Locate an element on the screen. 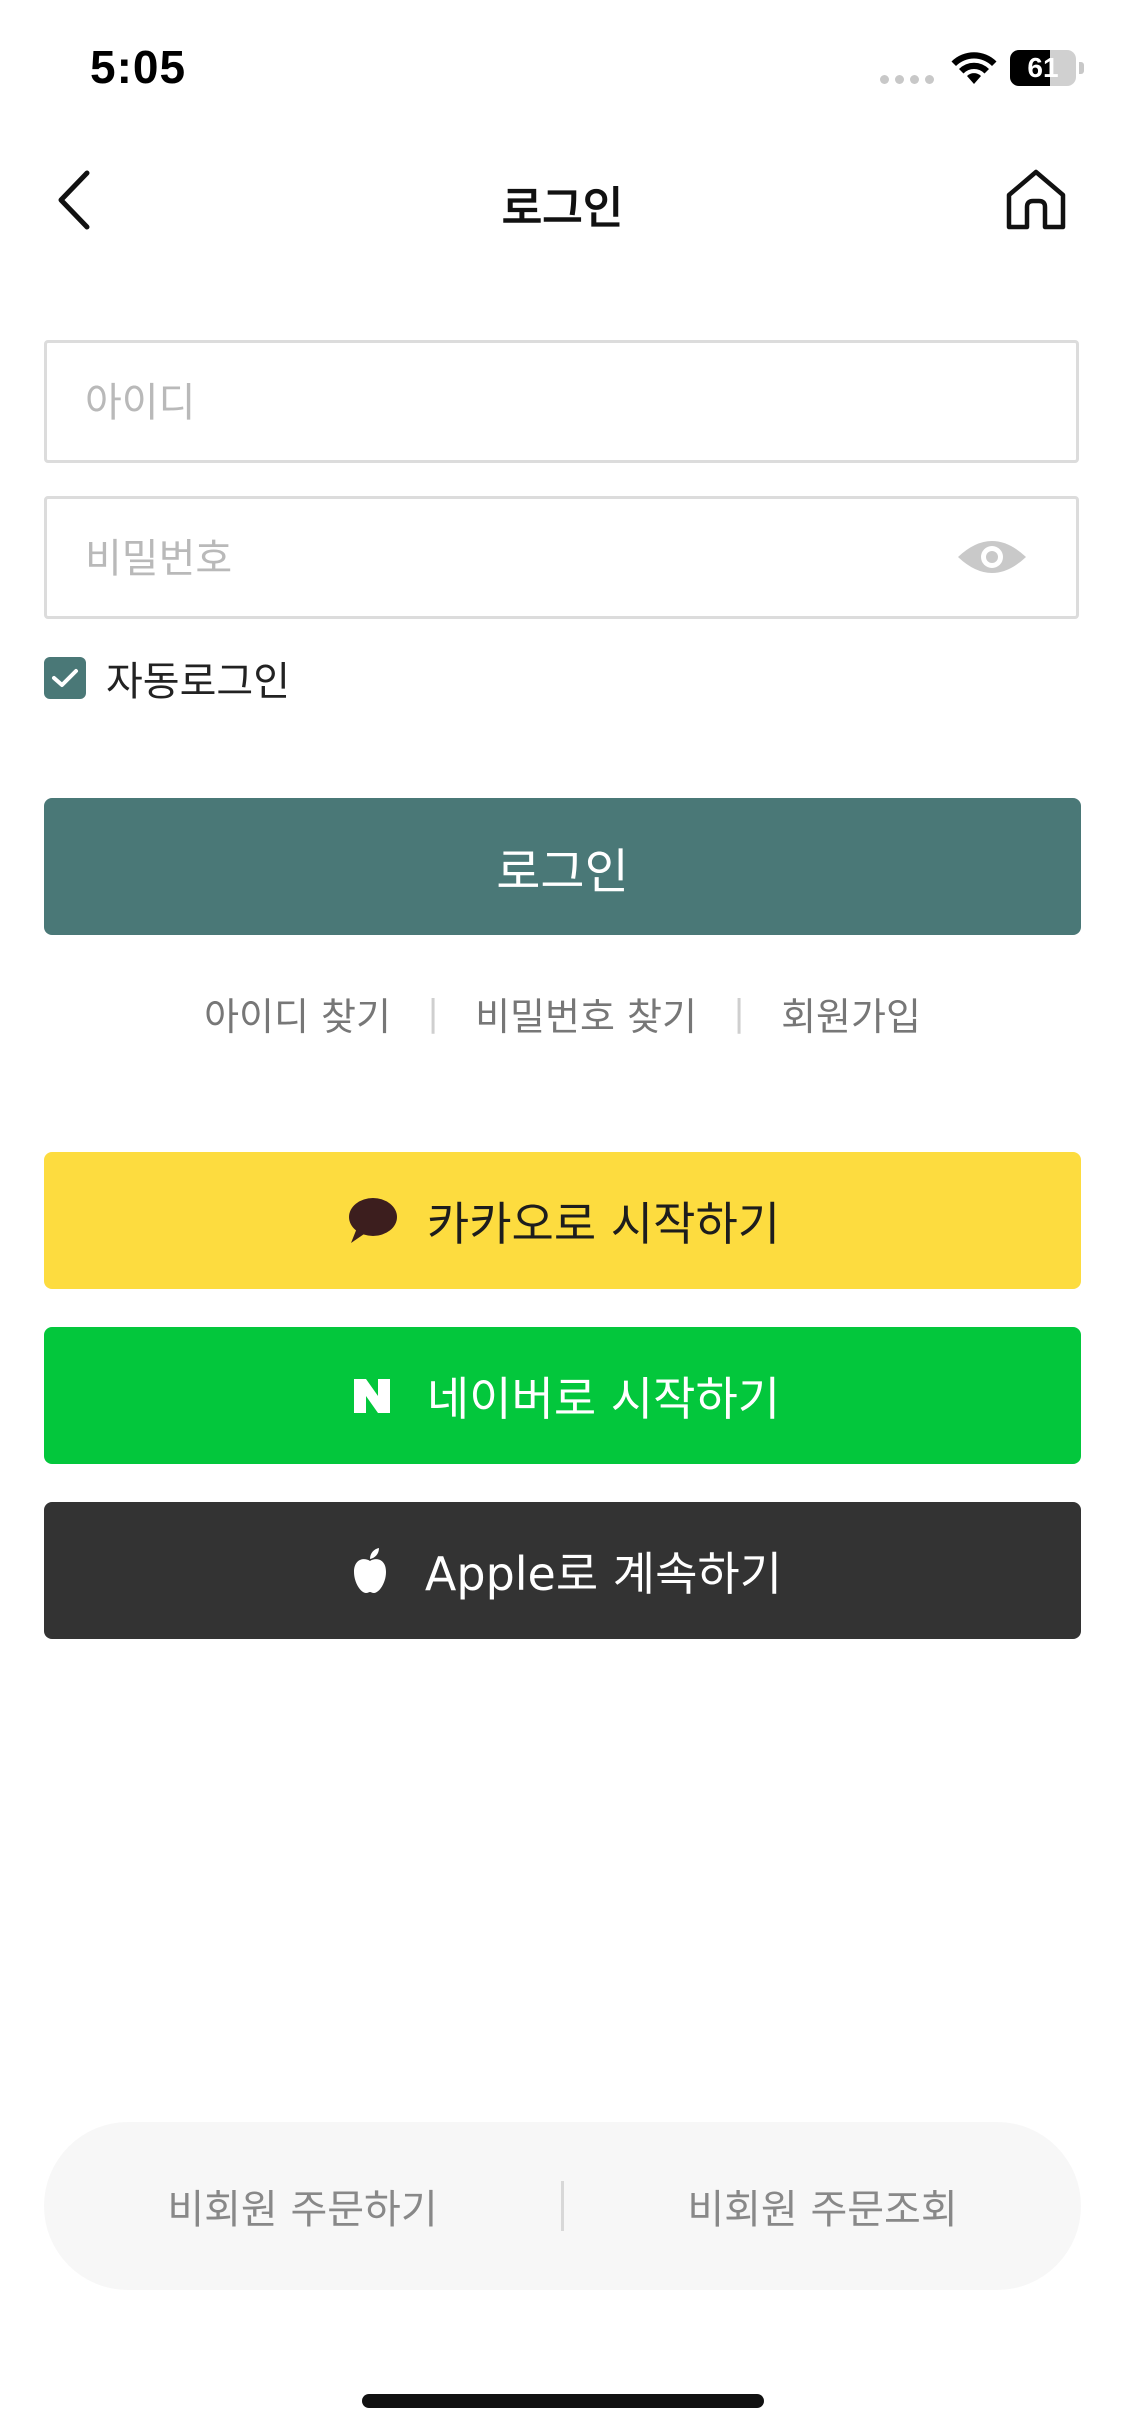 This screenshot has width=1125, height=2436. eye-icon is located at coordinates (992, 557).